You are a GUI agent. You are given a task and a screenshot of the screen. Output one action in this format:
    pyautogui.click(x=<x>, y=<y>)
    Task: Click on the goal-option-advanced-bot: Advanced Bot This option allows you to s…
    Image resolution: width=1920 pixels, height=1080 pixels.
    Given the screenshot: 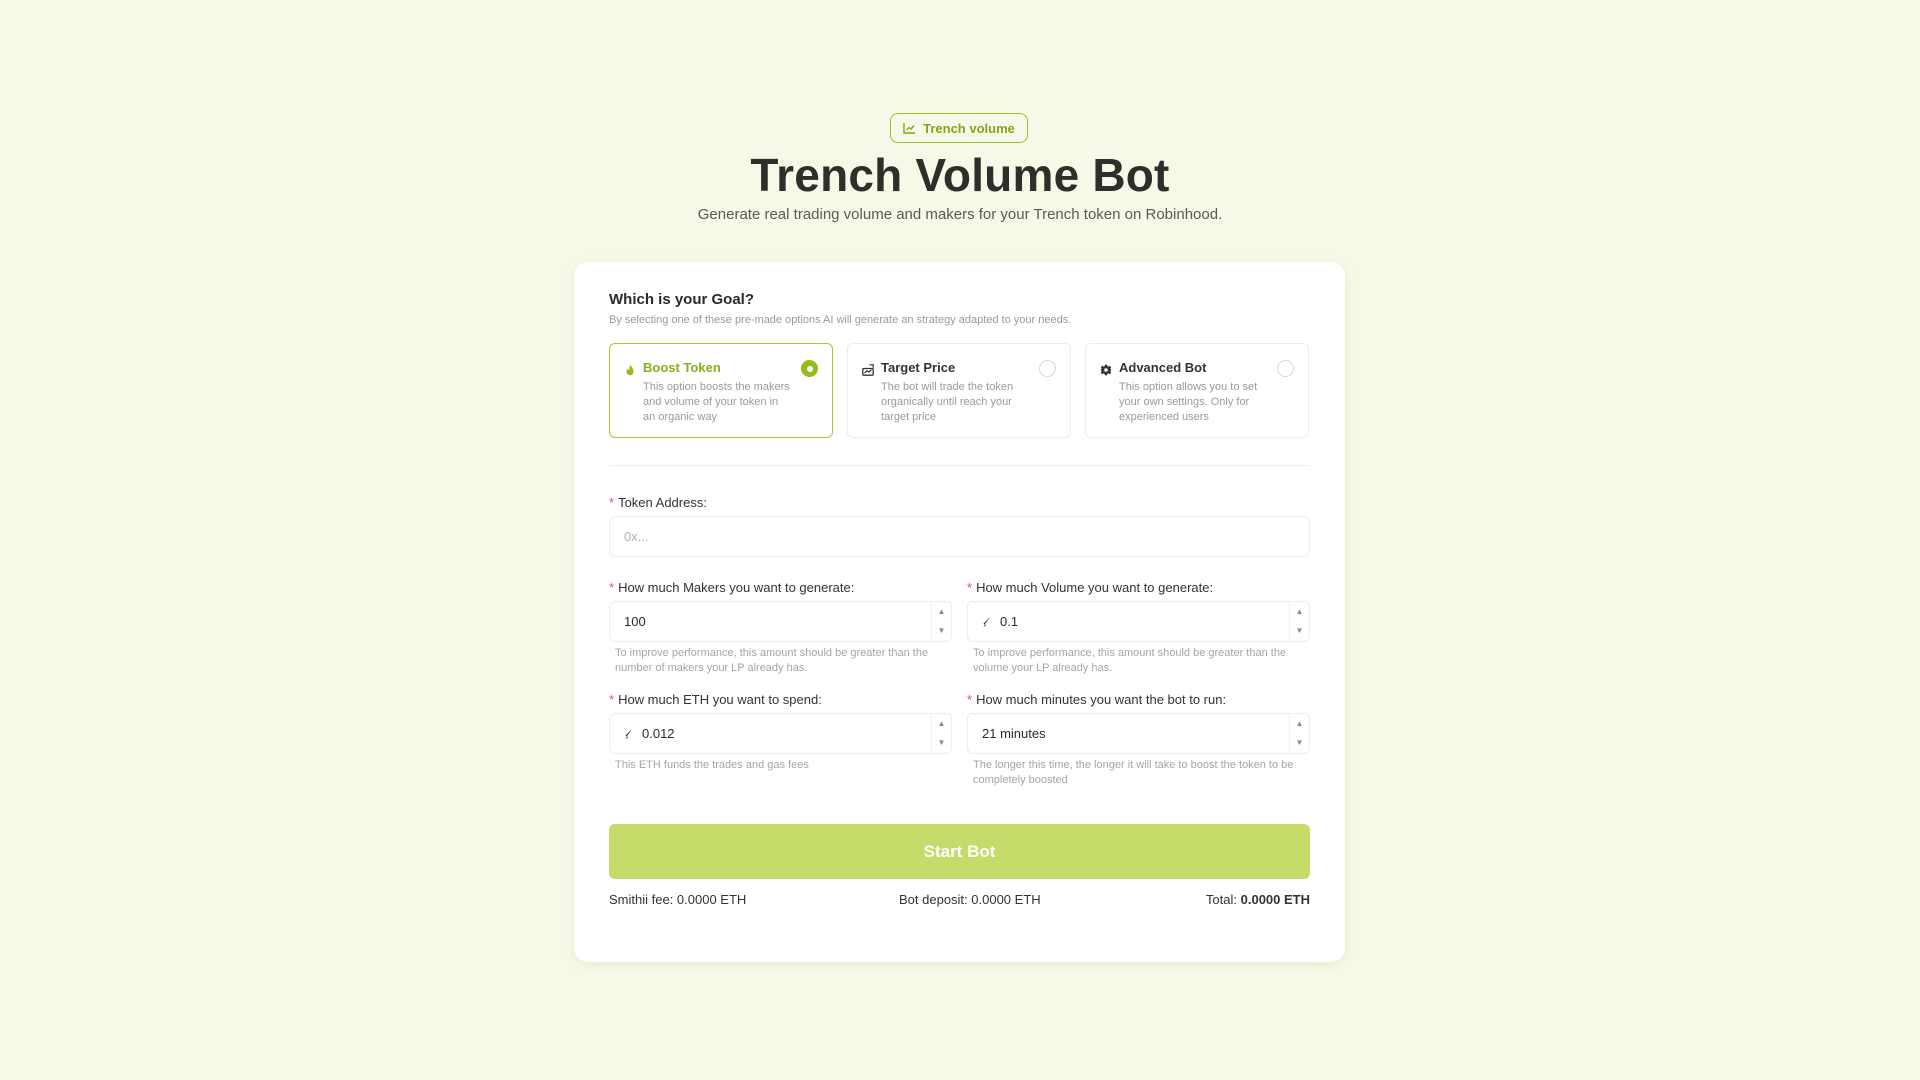 What is the action you would take?
    pyautogui.click(x=1197, y=390)
    